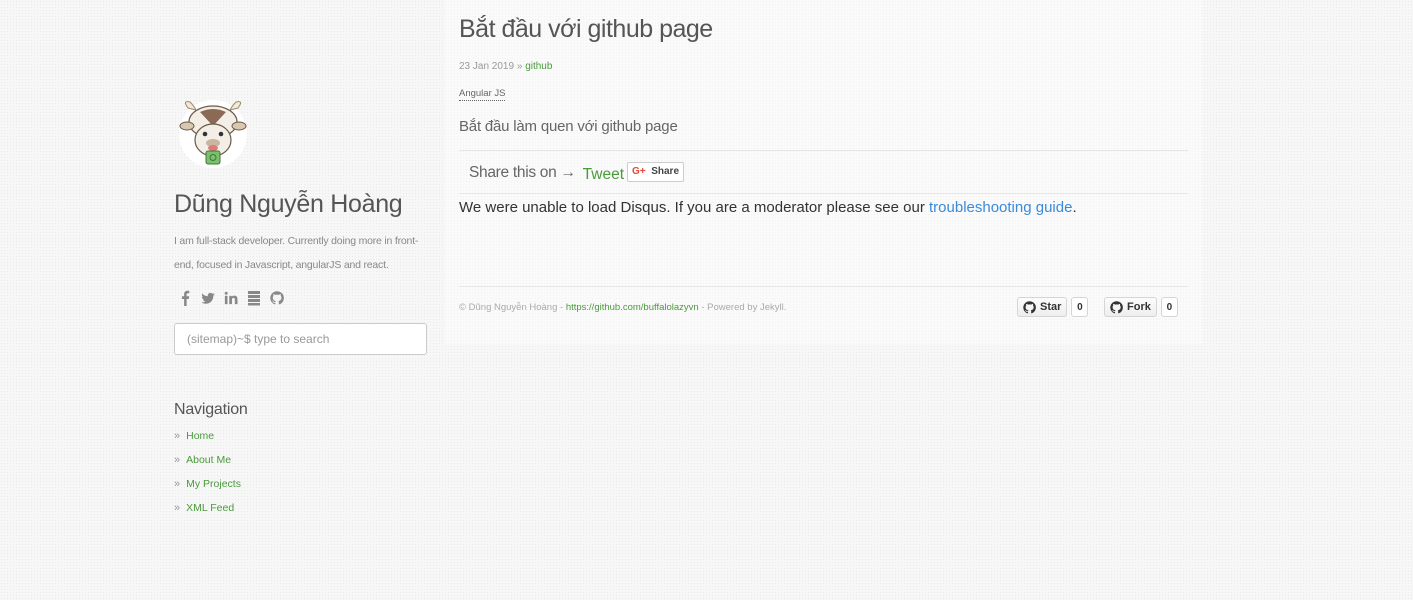  I want to click on github-star-button: Star, so click(1042, 307).